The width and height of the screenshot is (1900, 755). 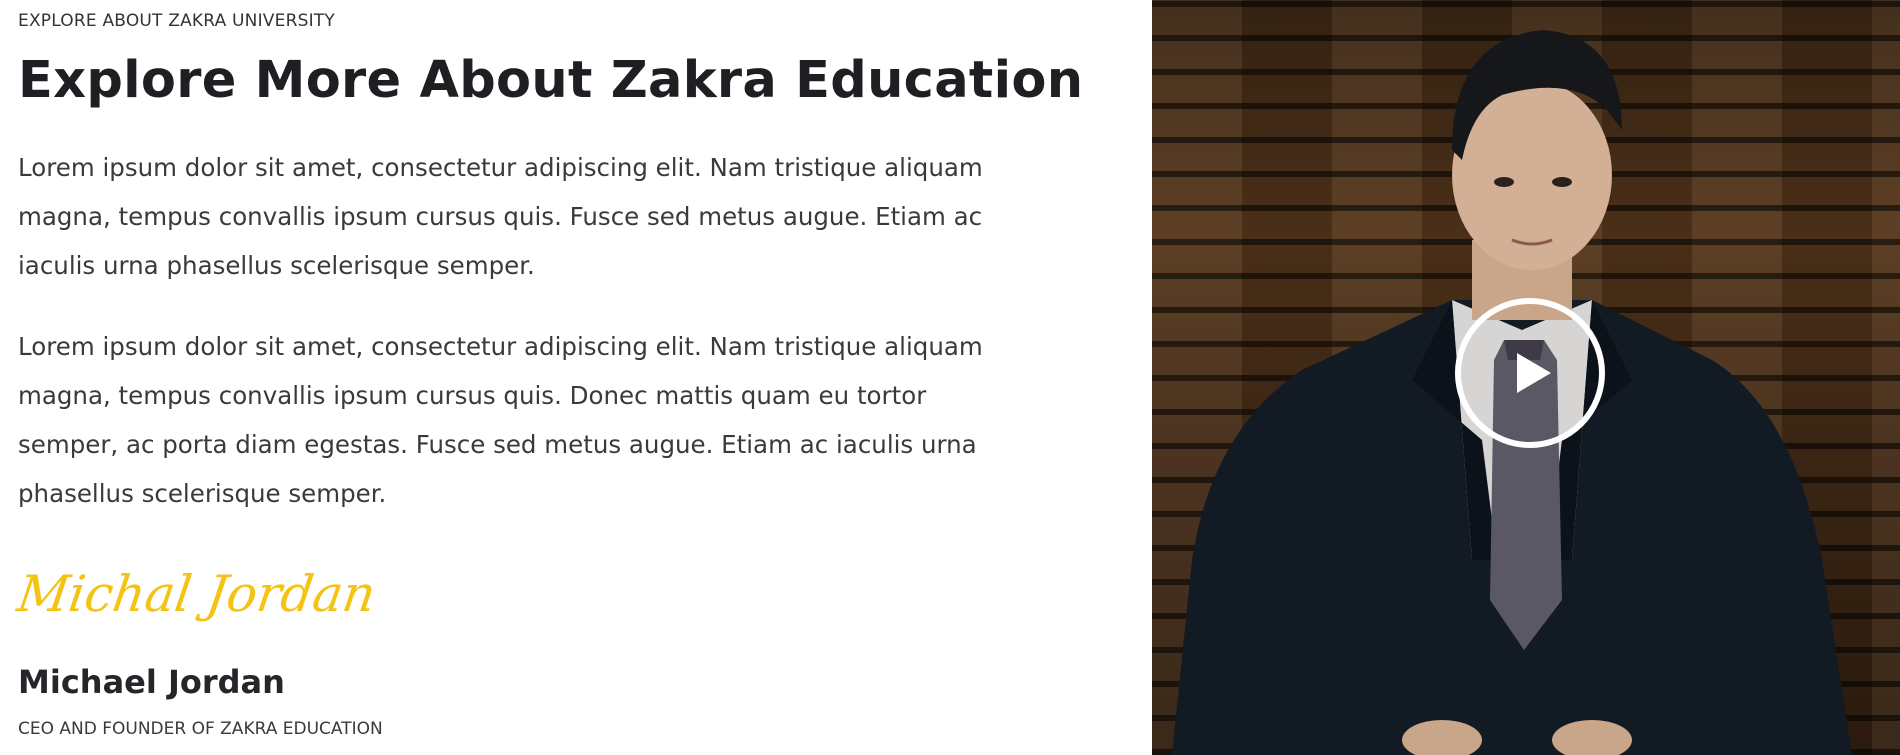 What do you see at coordinates (196, 594) in the screenshot?
I see `signature: Michal Jordan` at bounding box center [196, 594].